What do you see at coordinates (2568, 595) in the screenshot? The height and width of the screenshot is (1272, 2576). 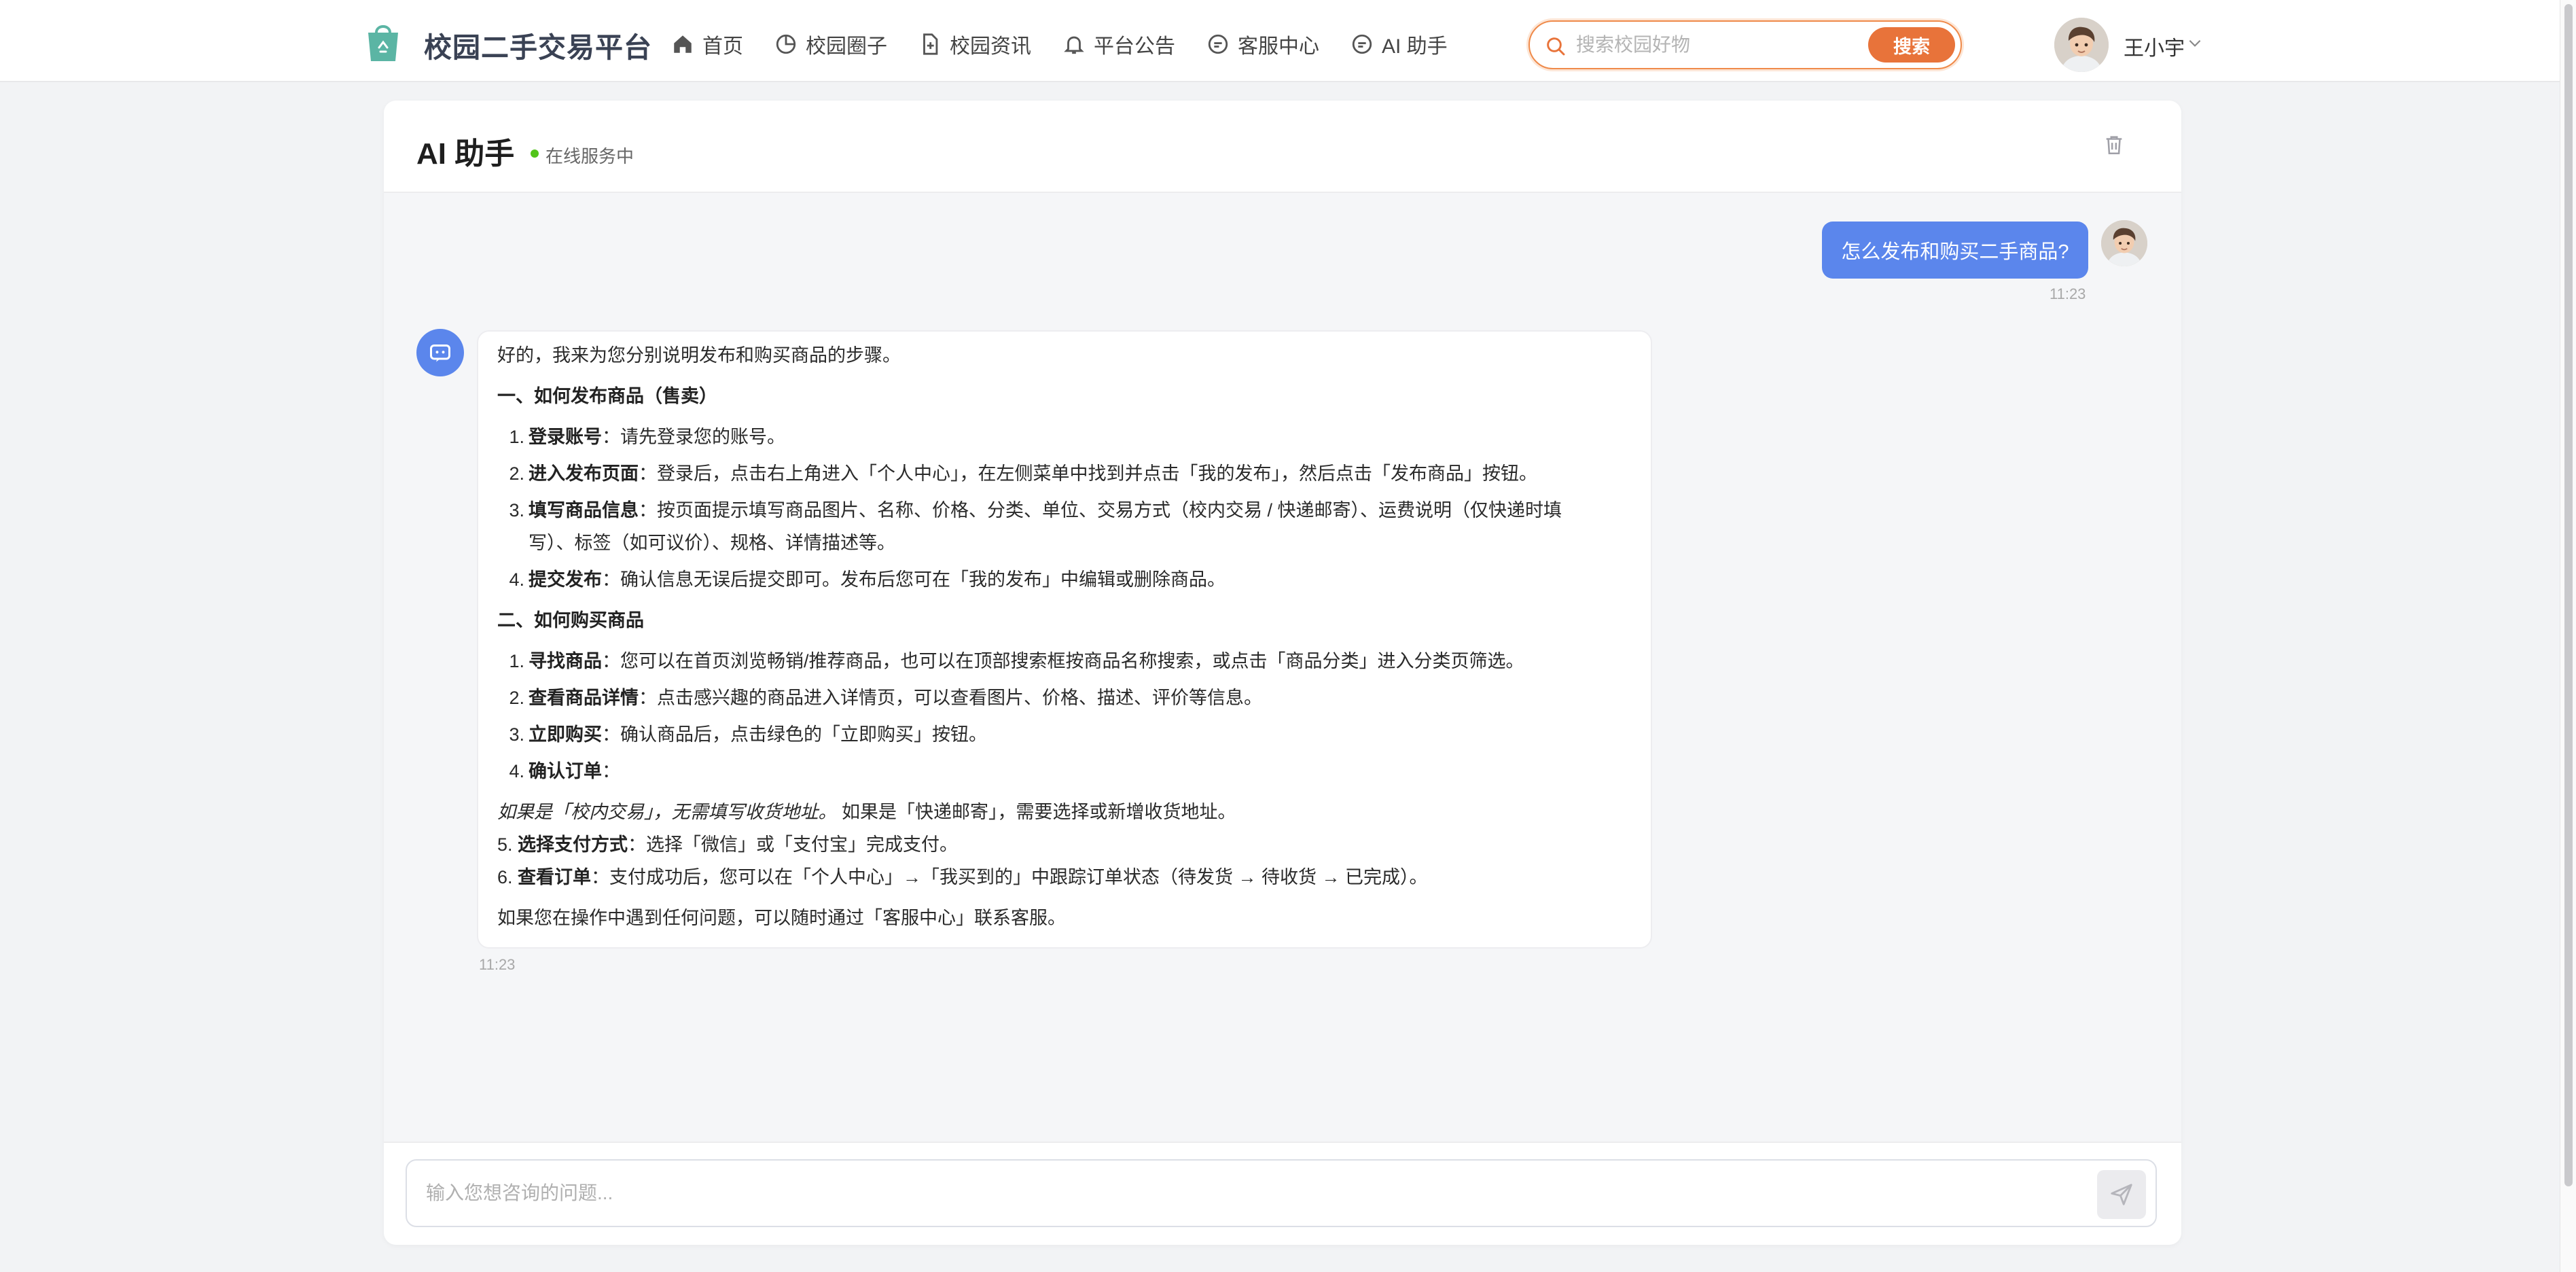 I see `scrollbar-thumb` at bounding box center [2568, 595].